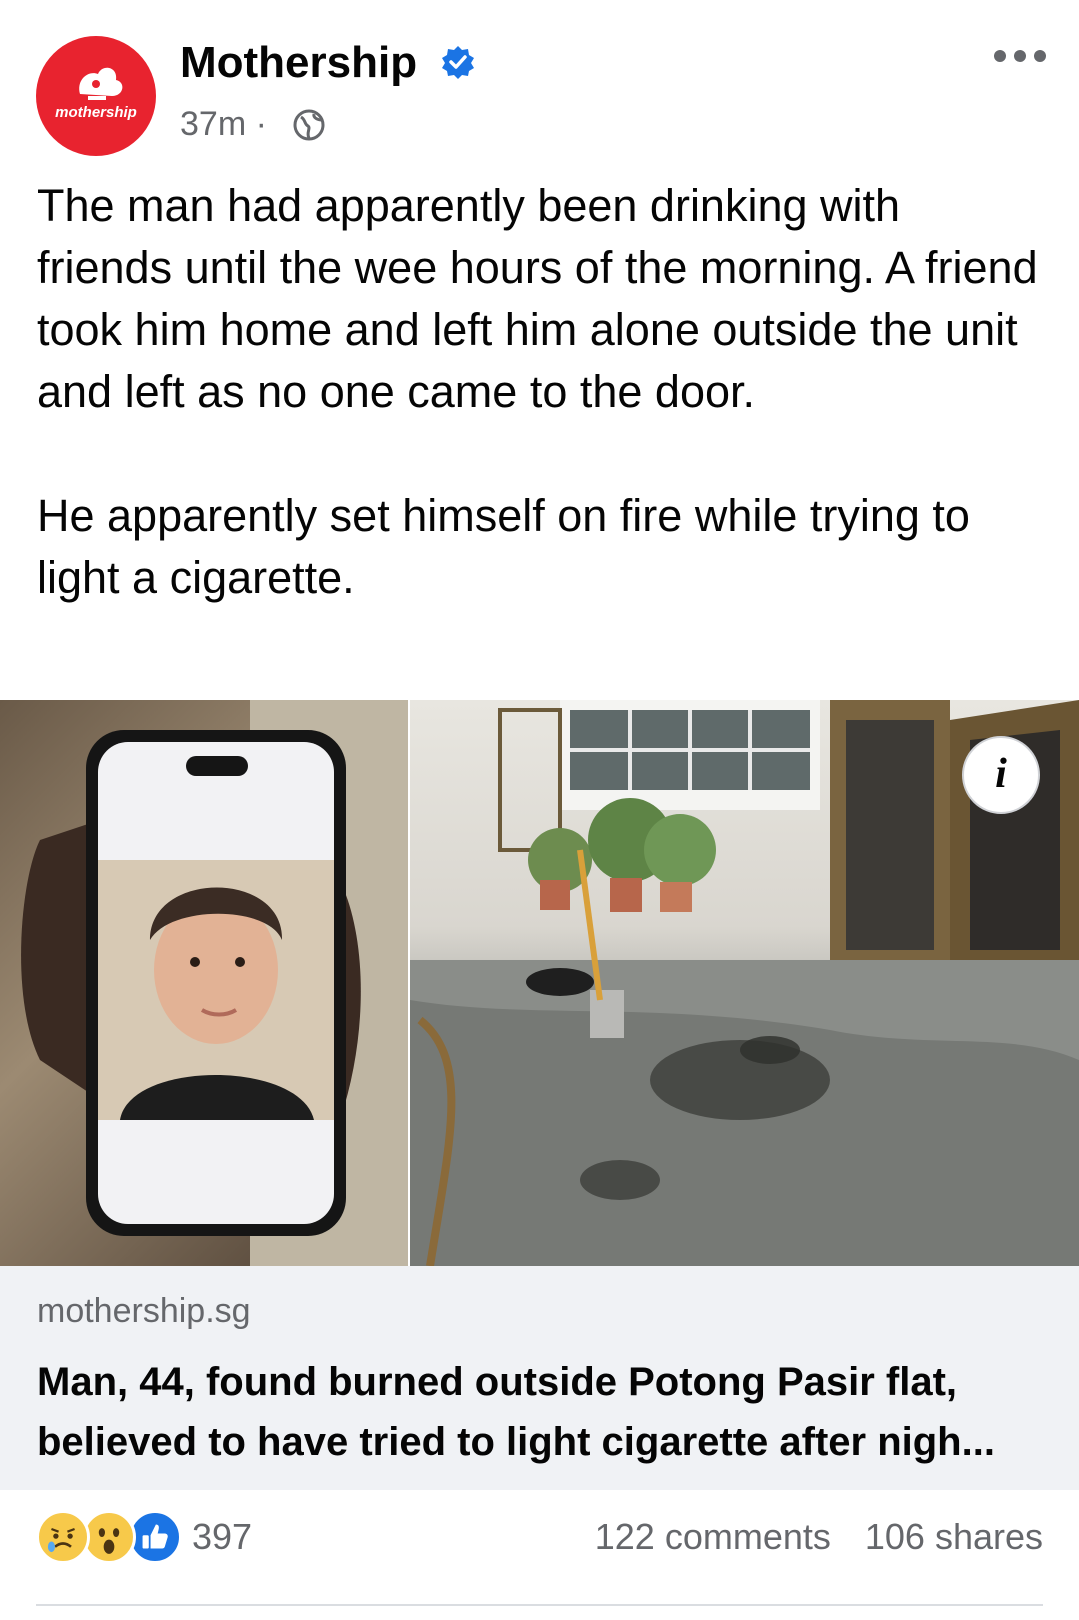 The image size is (1079, 1620). I want to click on footer-divider, so click(539, 1605).